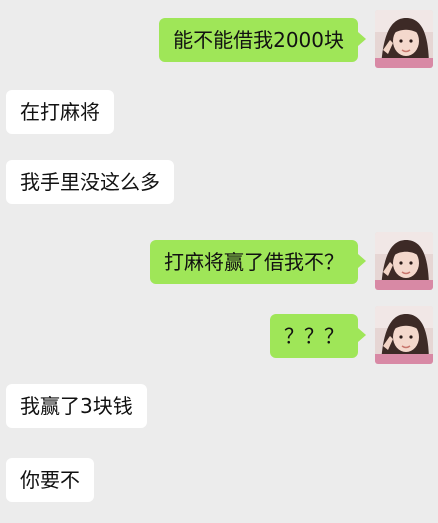 The image size is (438, 523). Describe the element at coordinates (219, 187) in the screenshot. I see `message-row-incoming: 我手里没这么多` at that location.